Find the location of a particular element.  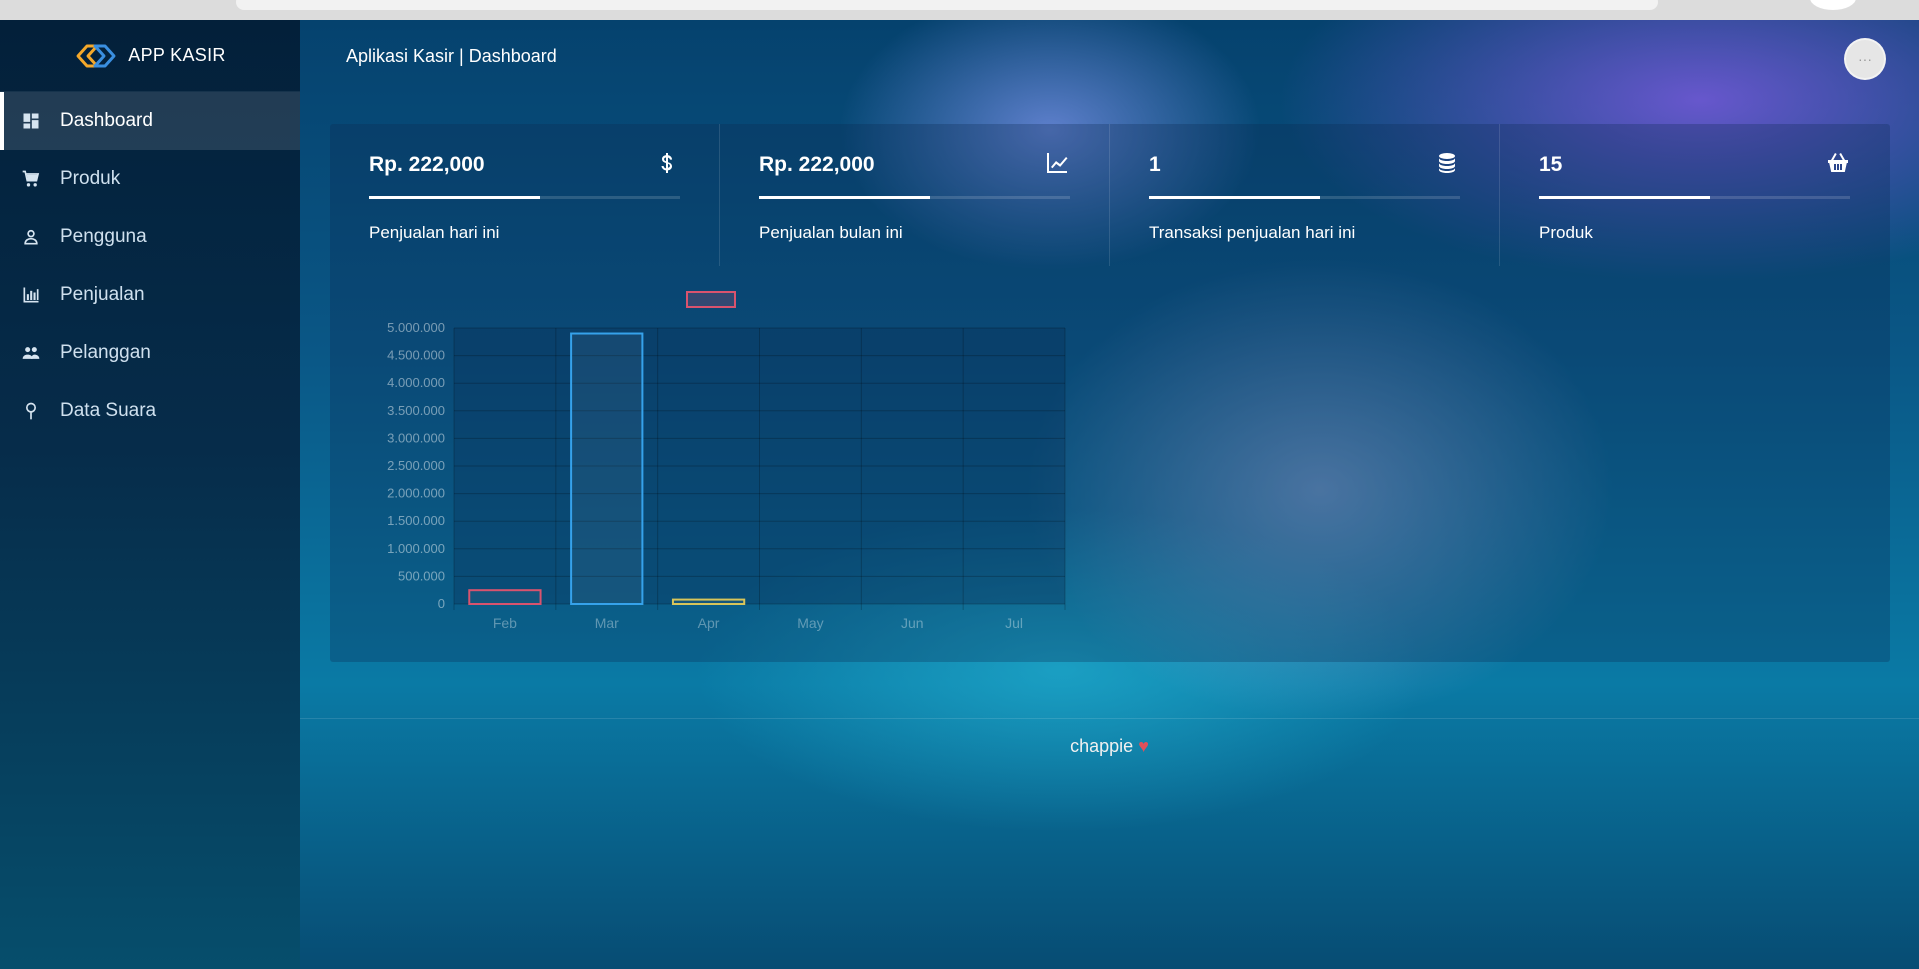

sidebar-item-pengguna: Pengguna is located at coordinates (150, 237).